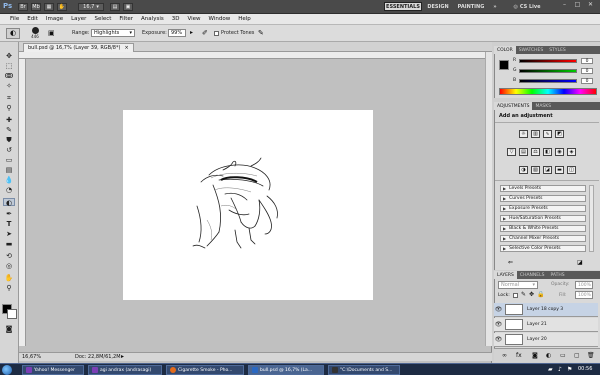 This screenshot has height=375, width=600. I want to click on delete-layer-icon: 🗑, so click(591, 355).